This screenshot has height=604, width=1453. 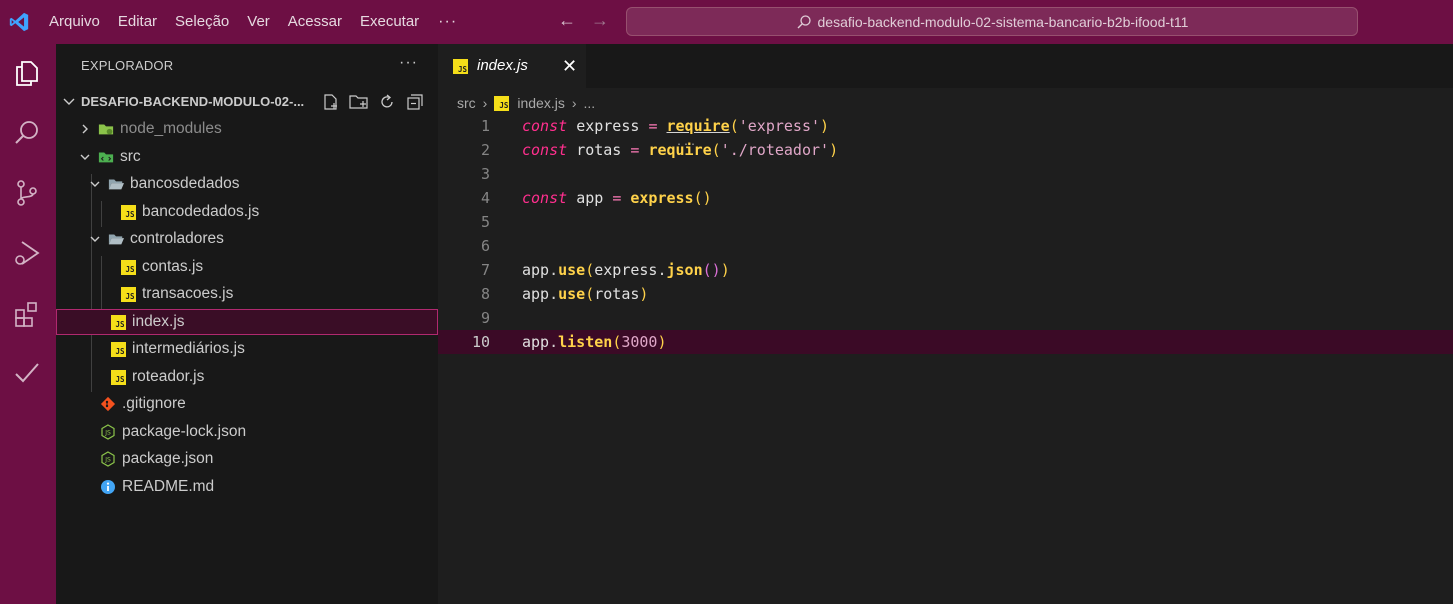 I want to click on line-number: 6, so click(x=485, y=246).